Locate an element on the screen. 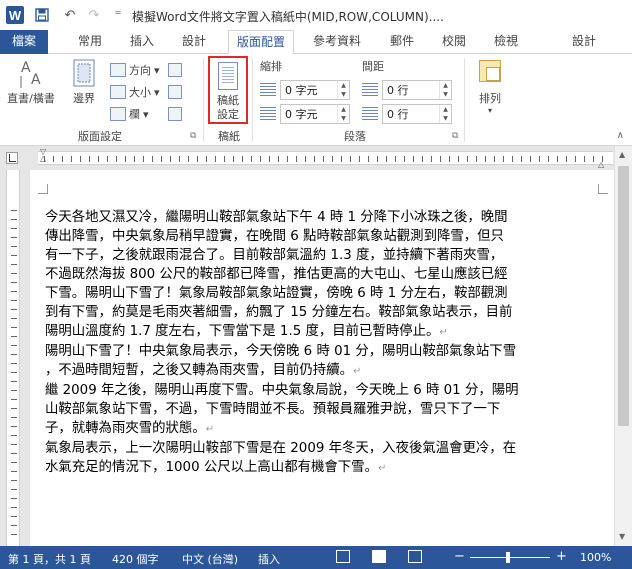 The image size is (632, 569). manuscript-setup-button: 稿紙 設定 is located at coordinates (228, 90).